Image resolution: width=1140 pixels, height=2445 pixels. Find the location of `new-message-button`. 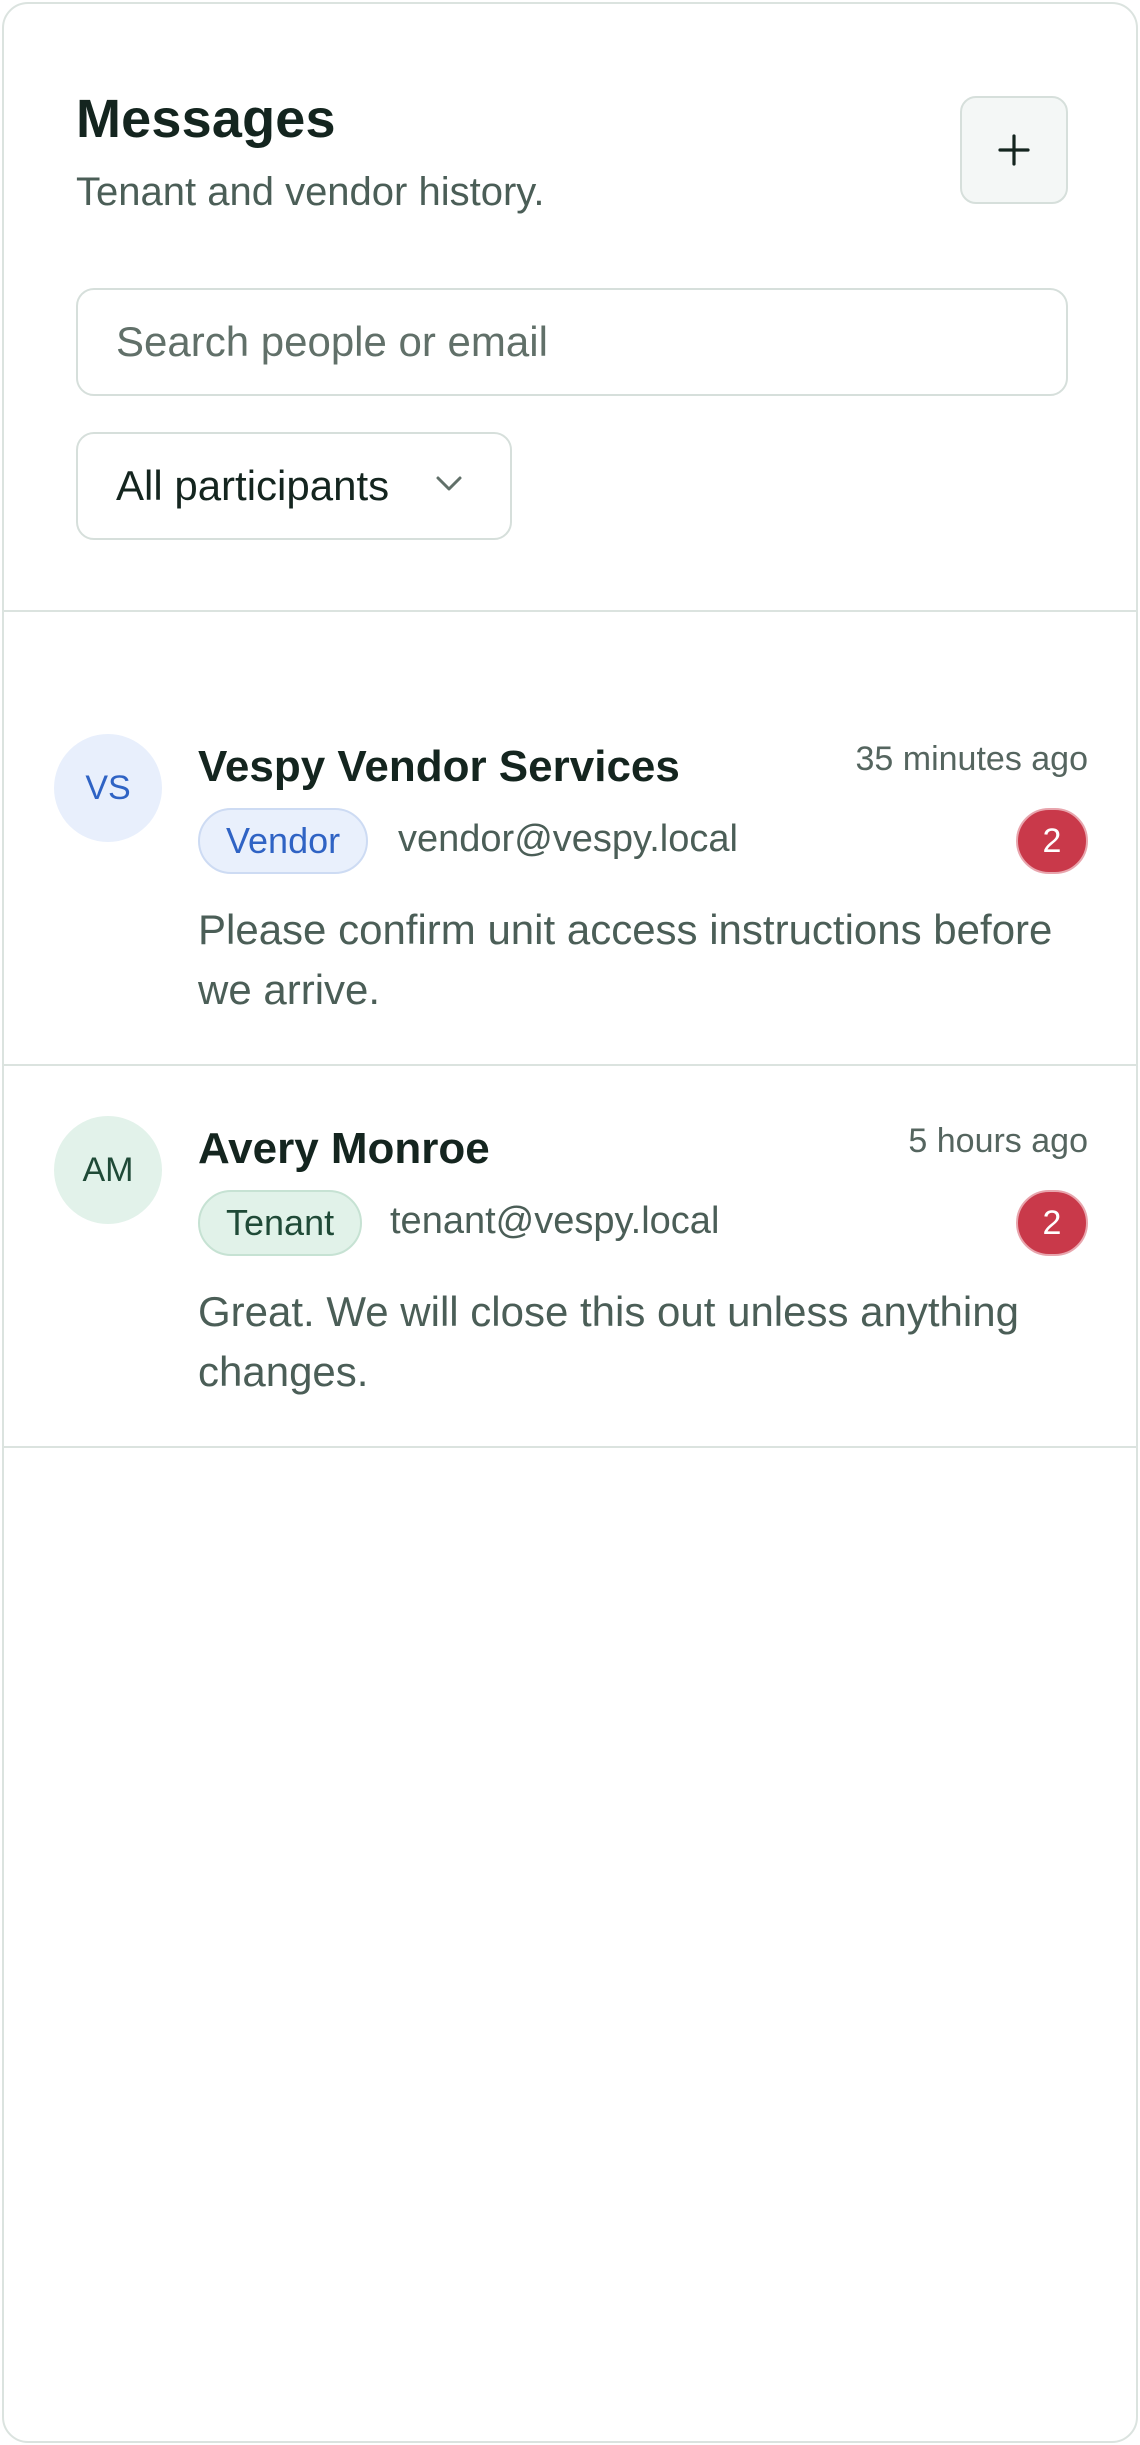

new-message-button is located at coordinates (1014, 150).